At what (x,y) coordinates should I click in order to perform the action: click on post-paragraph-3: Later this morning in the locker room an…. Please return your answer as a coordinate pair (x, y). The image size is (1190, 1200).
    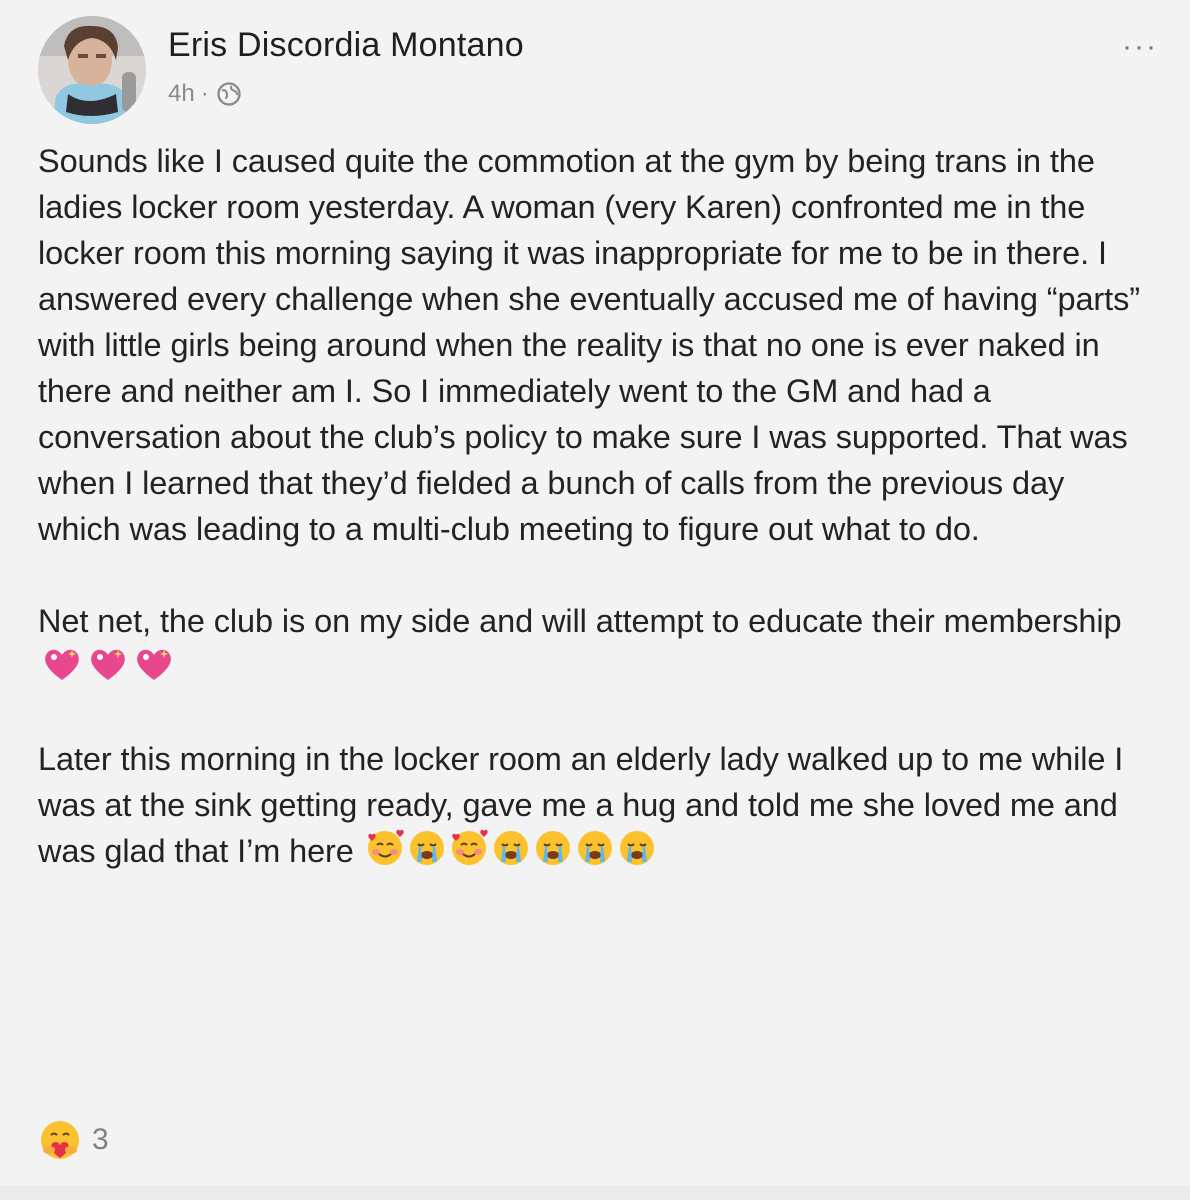
    Looking at the image, I should click on (593, 805).